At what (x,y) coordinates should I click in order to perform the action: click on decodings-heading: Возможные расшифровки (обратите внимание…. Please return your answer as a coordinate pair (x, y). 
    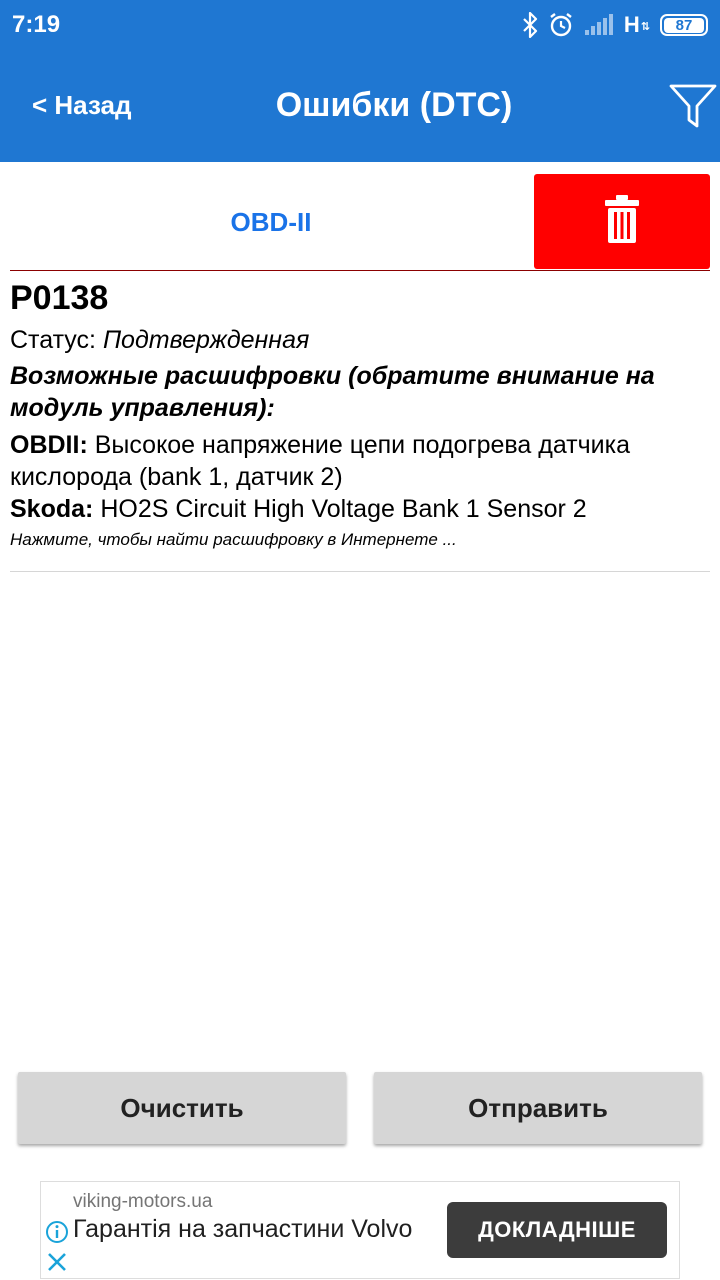
    Looking at the image, I should click on (332, 392).